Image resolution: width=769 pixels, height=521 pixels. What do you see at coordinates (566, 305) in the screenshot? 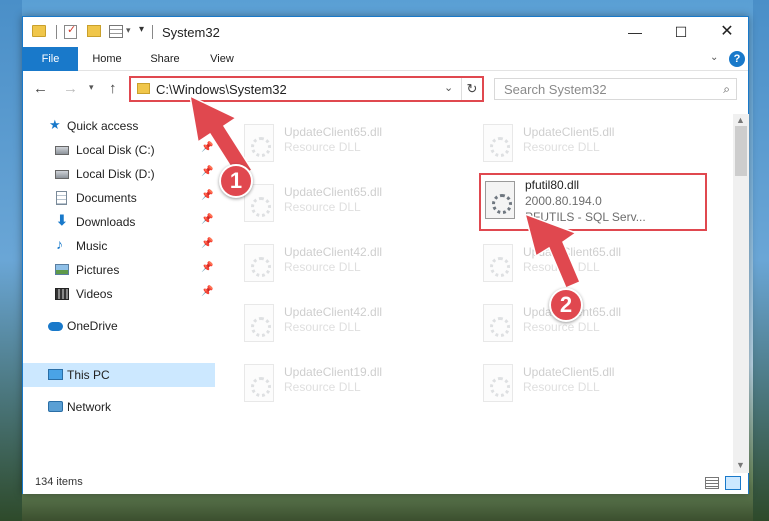
I see `step-2-badge: 2` at bounding box center [566, 305].